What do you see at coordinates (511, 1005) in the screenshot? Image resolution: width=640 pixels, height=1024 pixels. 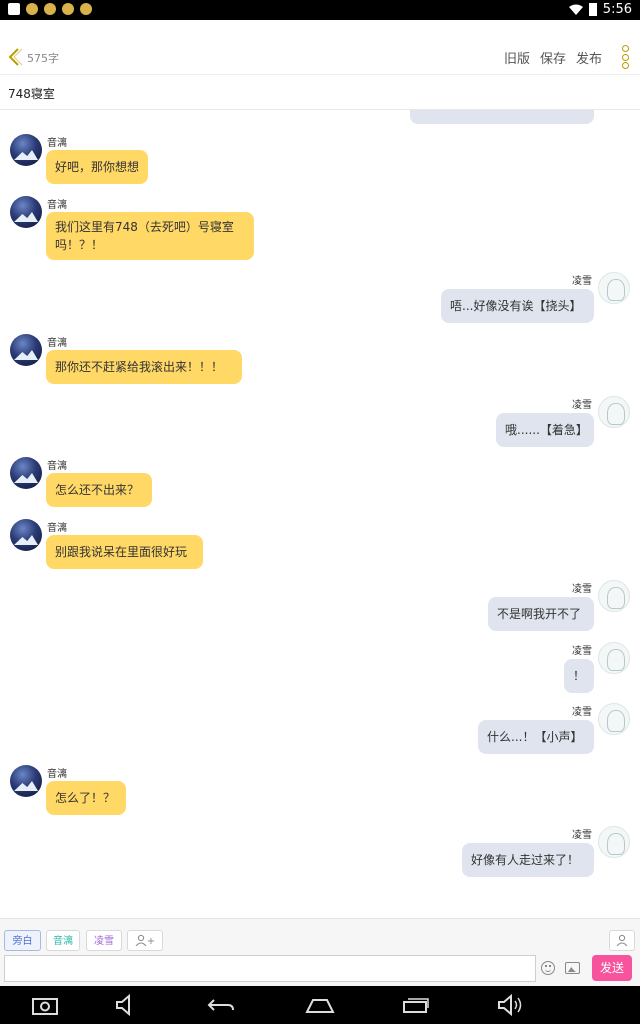 I see `volume-up-icon` at bounding box center [511, 1005].